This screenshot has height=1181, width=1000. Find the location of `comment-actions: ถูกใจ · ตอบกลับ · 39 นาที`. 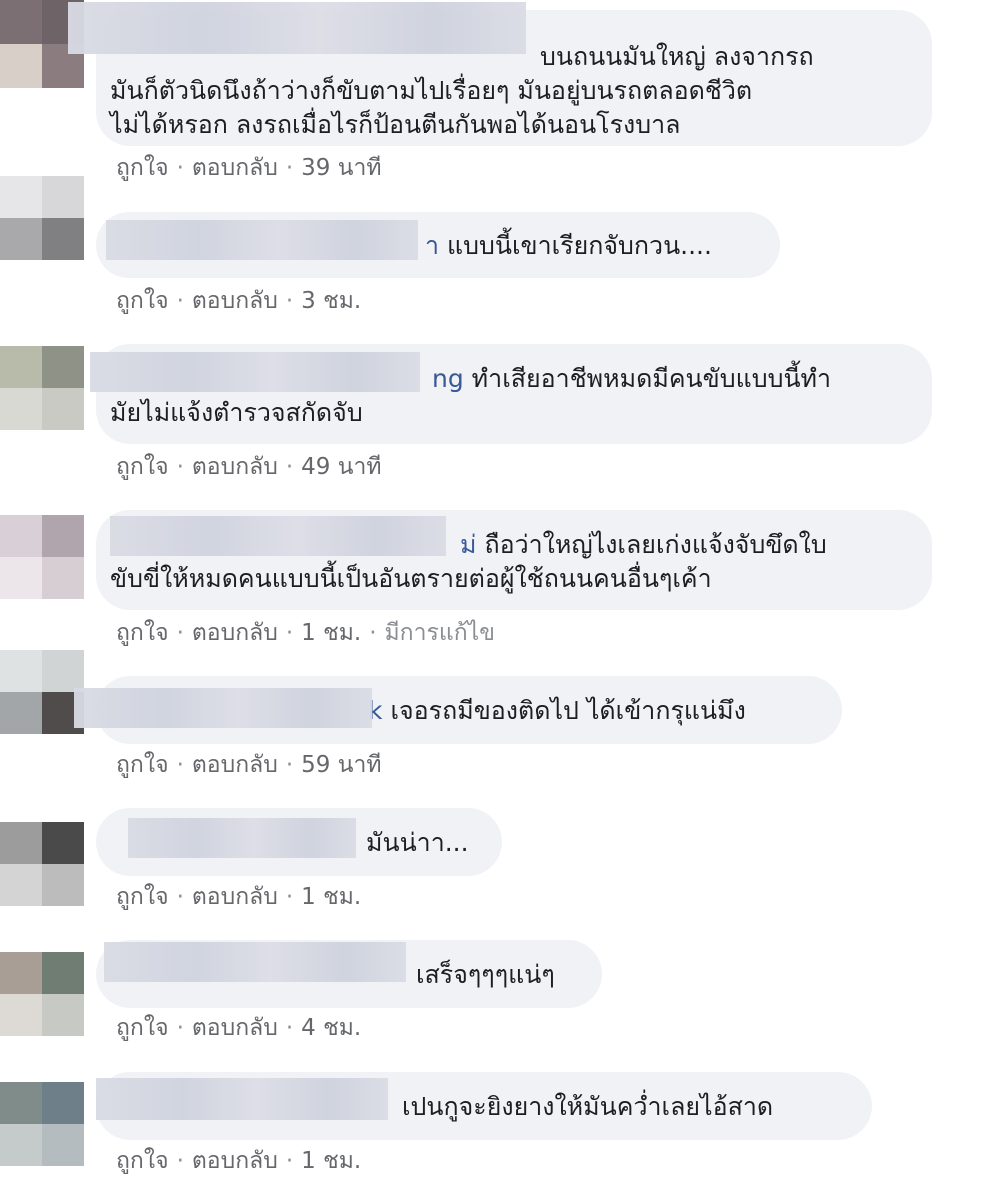

comment-actions: ถูกใจ · ตอบกลับ · 39 นาที is located at coordinates (249, 168).